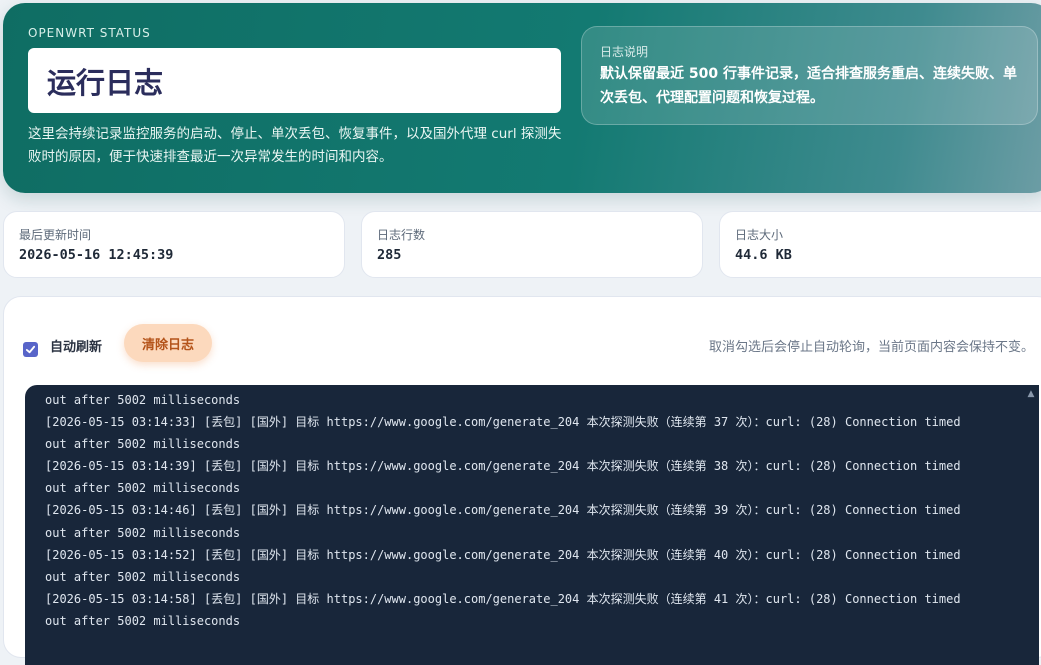 This screenshot has width=1041, height=665. What do you see at coordinates (624, 52) in the screenshot?
I see `log-note-title: 日志说明` at bounding box center [624, 52].